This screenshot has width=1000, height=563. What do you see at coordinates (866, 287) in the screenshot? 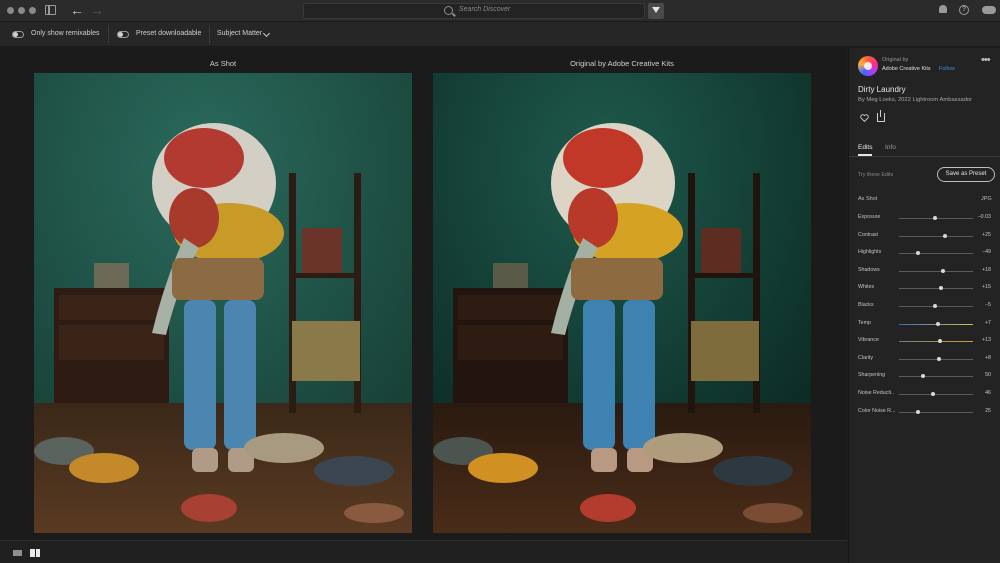
I see `slider-label: Whites` at bounding box center [866, 287].